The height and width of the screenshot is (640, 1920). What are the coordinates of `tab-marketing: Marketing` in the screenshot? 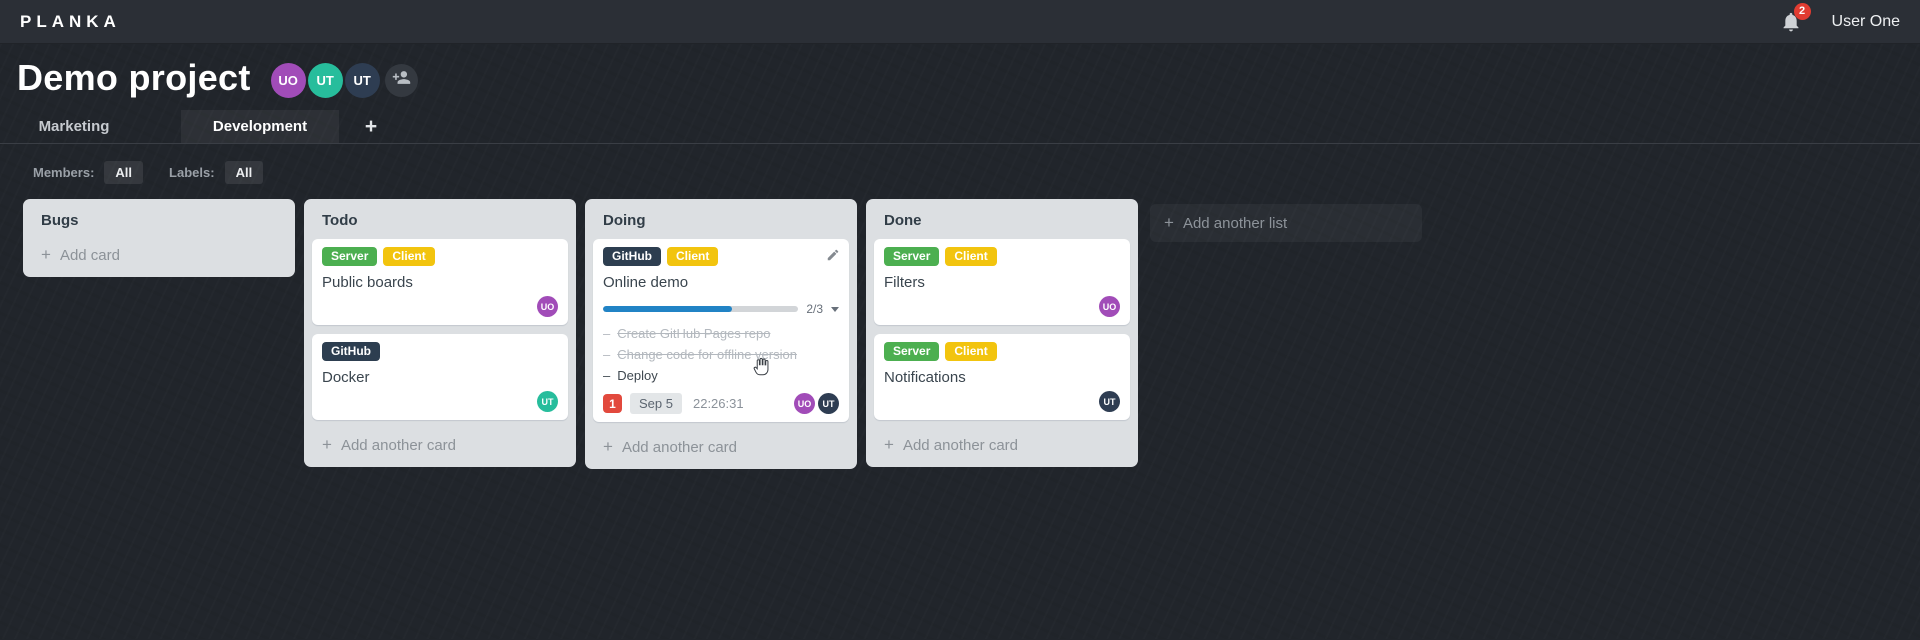 It's located at (74, 126).